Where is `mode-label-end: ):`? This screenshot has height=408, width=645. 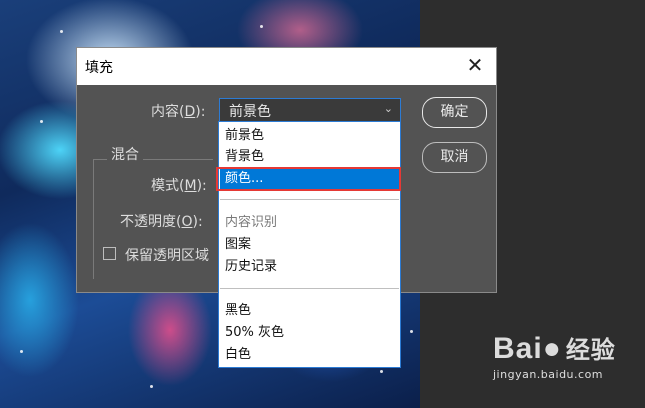 mode-label-end: ): is located at coordinates (201, 186).